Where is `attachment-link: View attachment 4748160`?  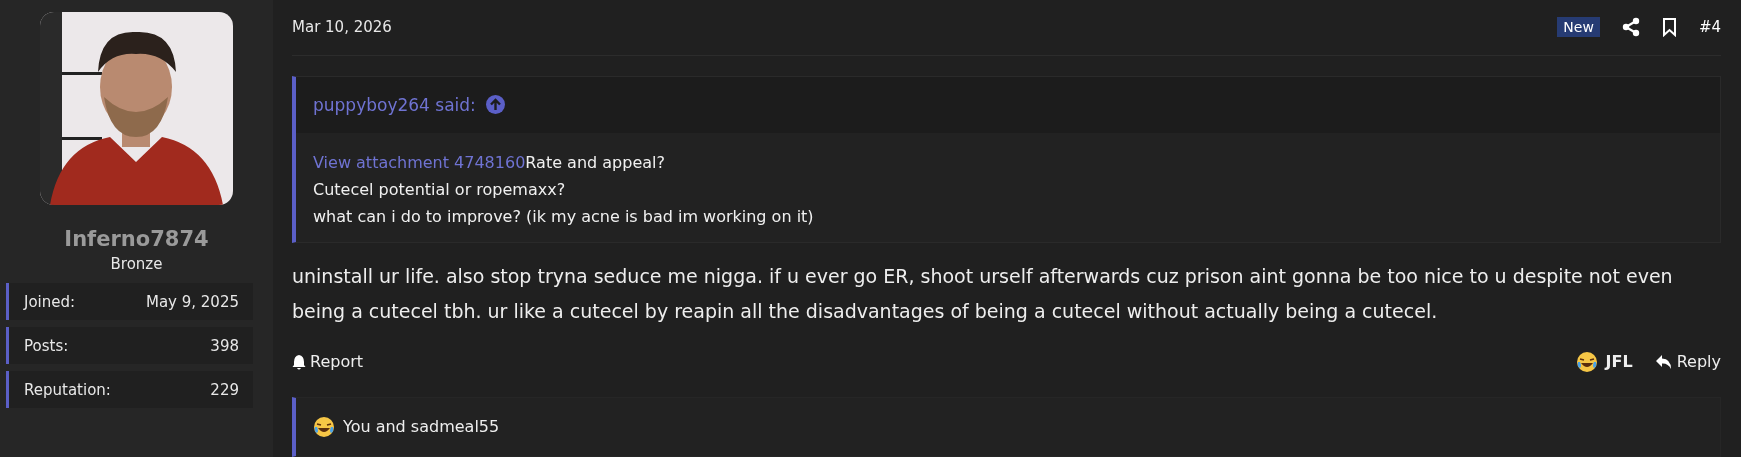
attachment-link: View attachment 4748160 is located at coordinates (419, 162).